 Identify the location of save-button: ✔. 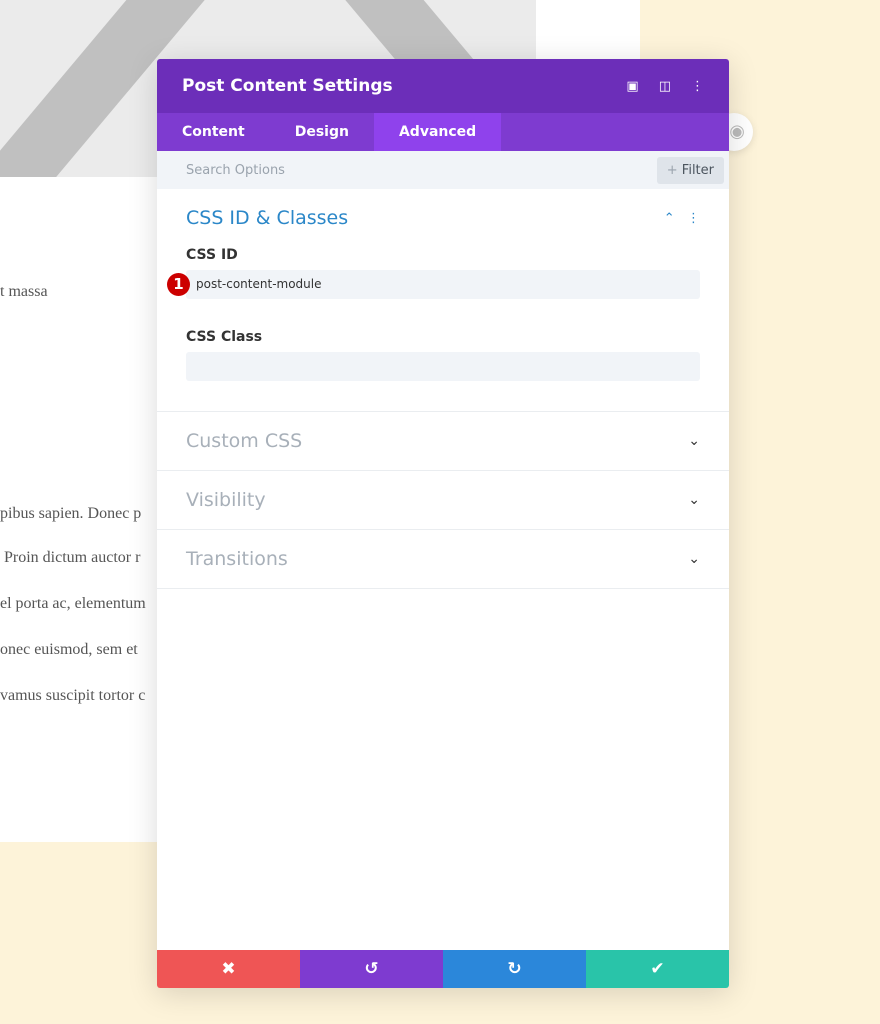
(657, 969).